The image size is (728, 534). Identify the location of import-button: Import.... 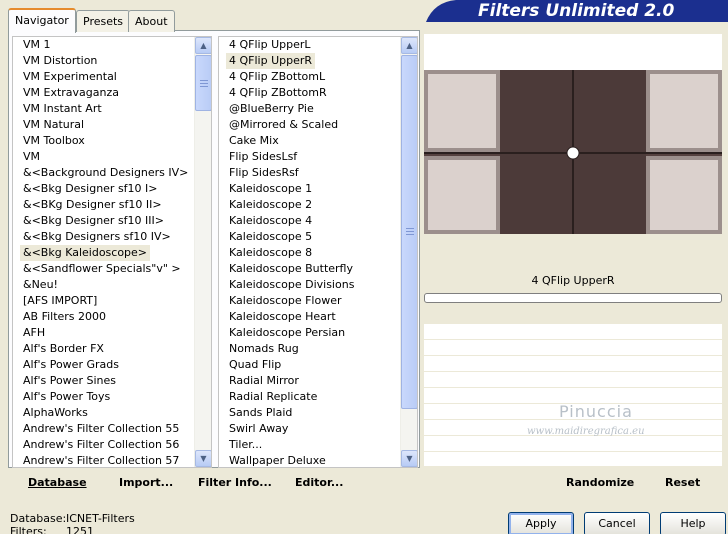
(146, 482).